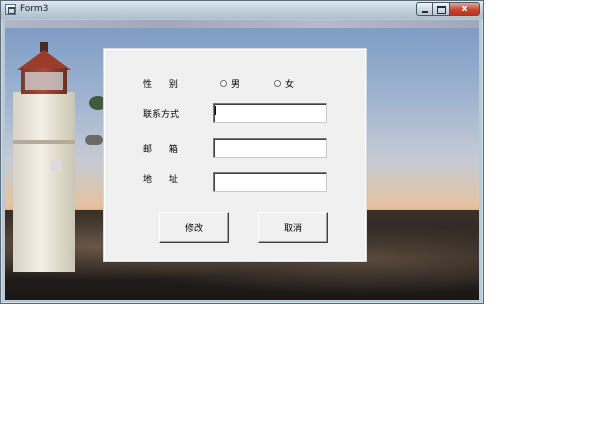 The height and width of the screenshot is (433, 600). I want to click on maximize-button, so click(441, 9).